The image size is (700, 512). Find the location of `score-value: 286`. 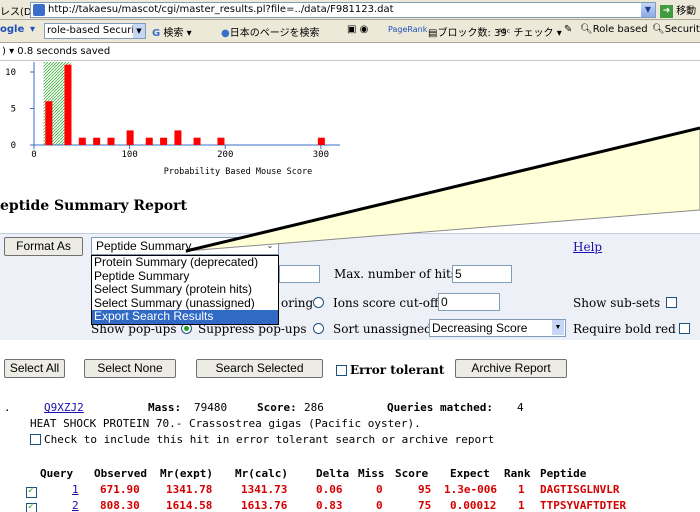

score-value: 286 is located at coordinates (314, 407).